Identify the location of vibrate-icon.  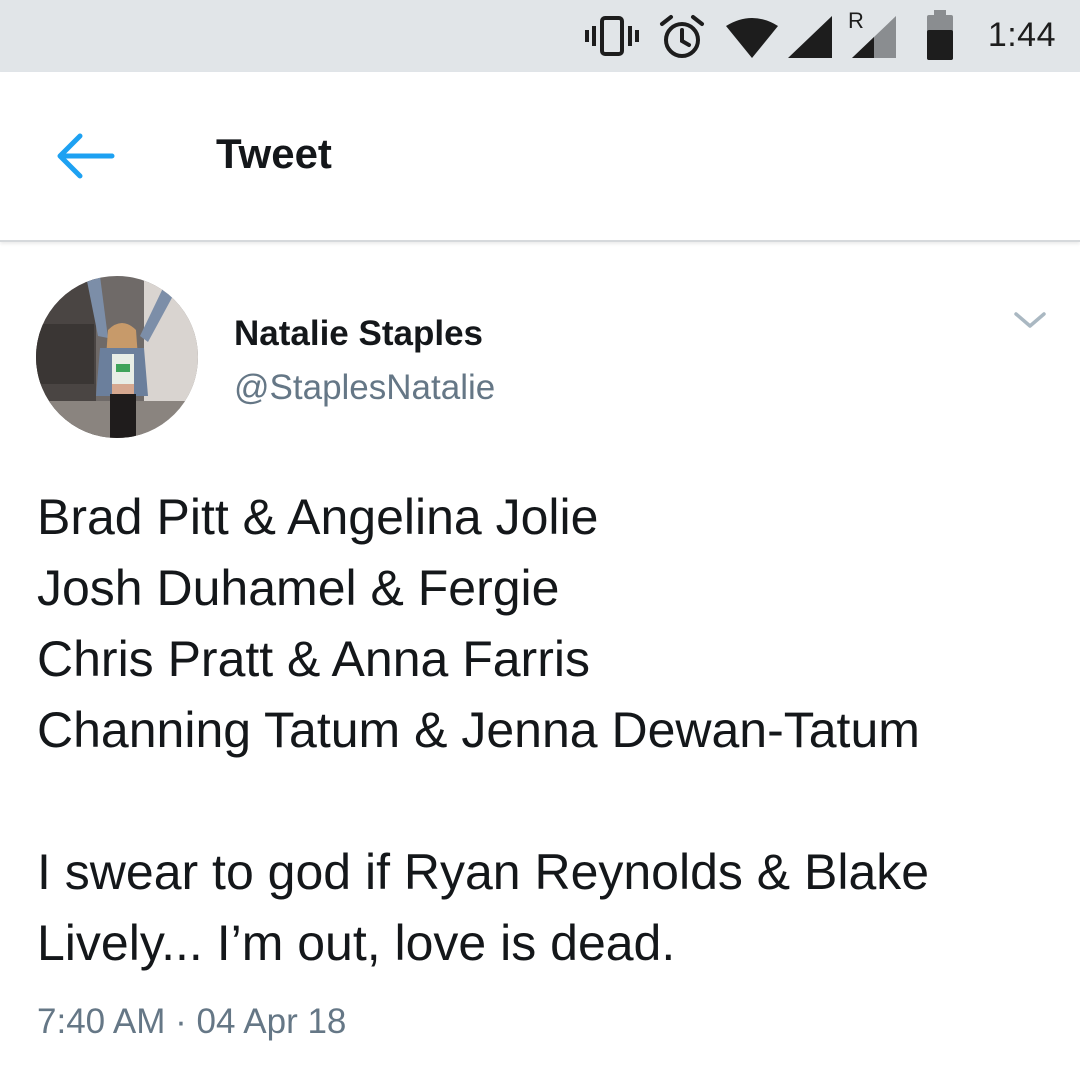
(612, 36).